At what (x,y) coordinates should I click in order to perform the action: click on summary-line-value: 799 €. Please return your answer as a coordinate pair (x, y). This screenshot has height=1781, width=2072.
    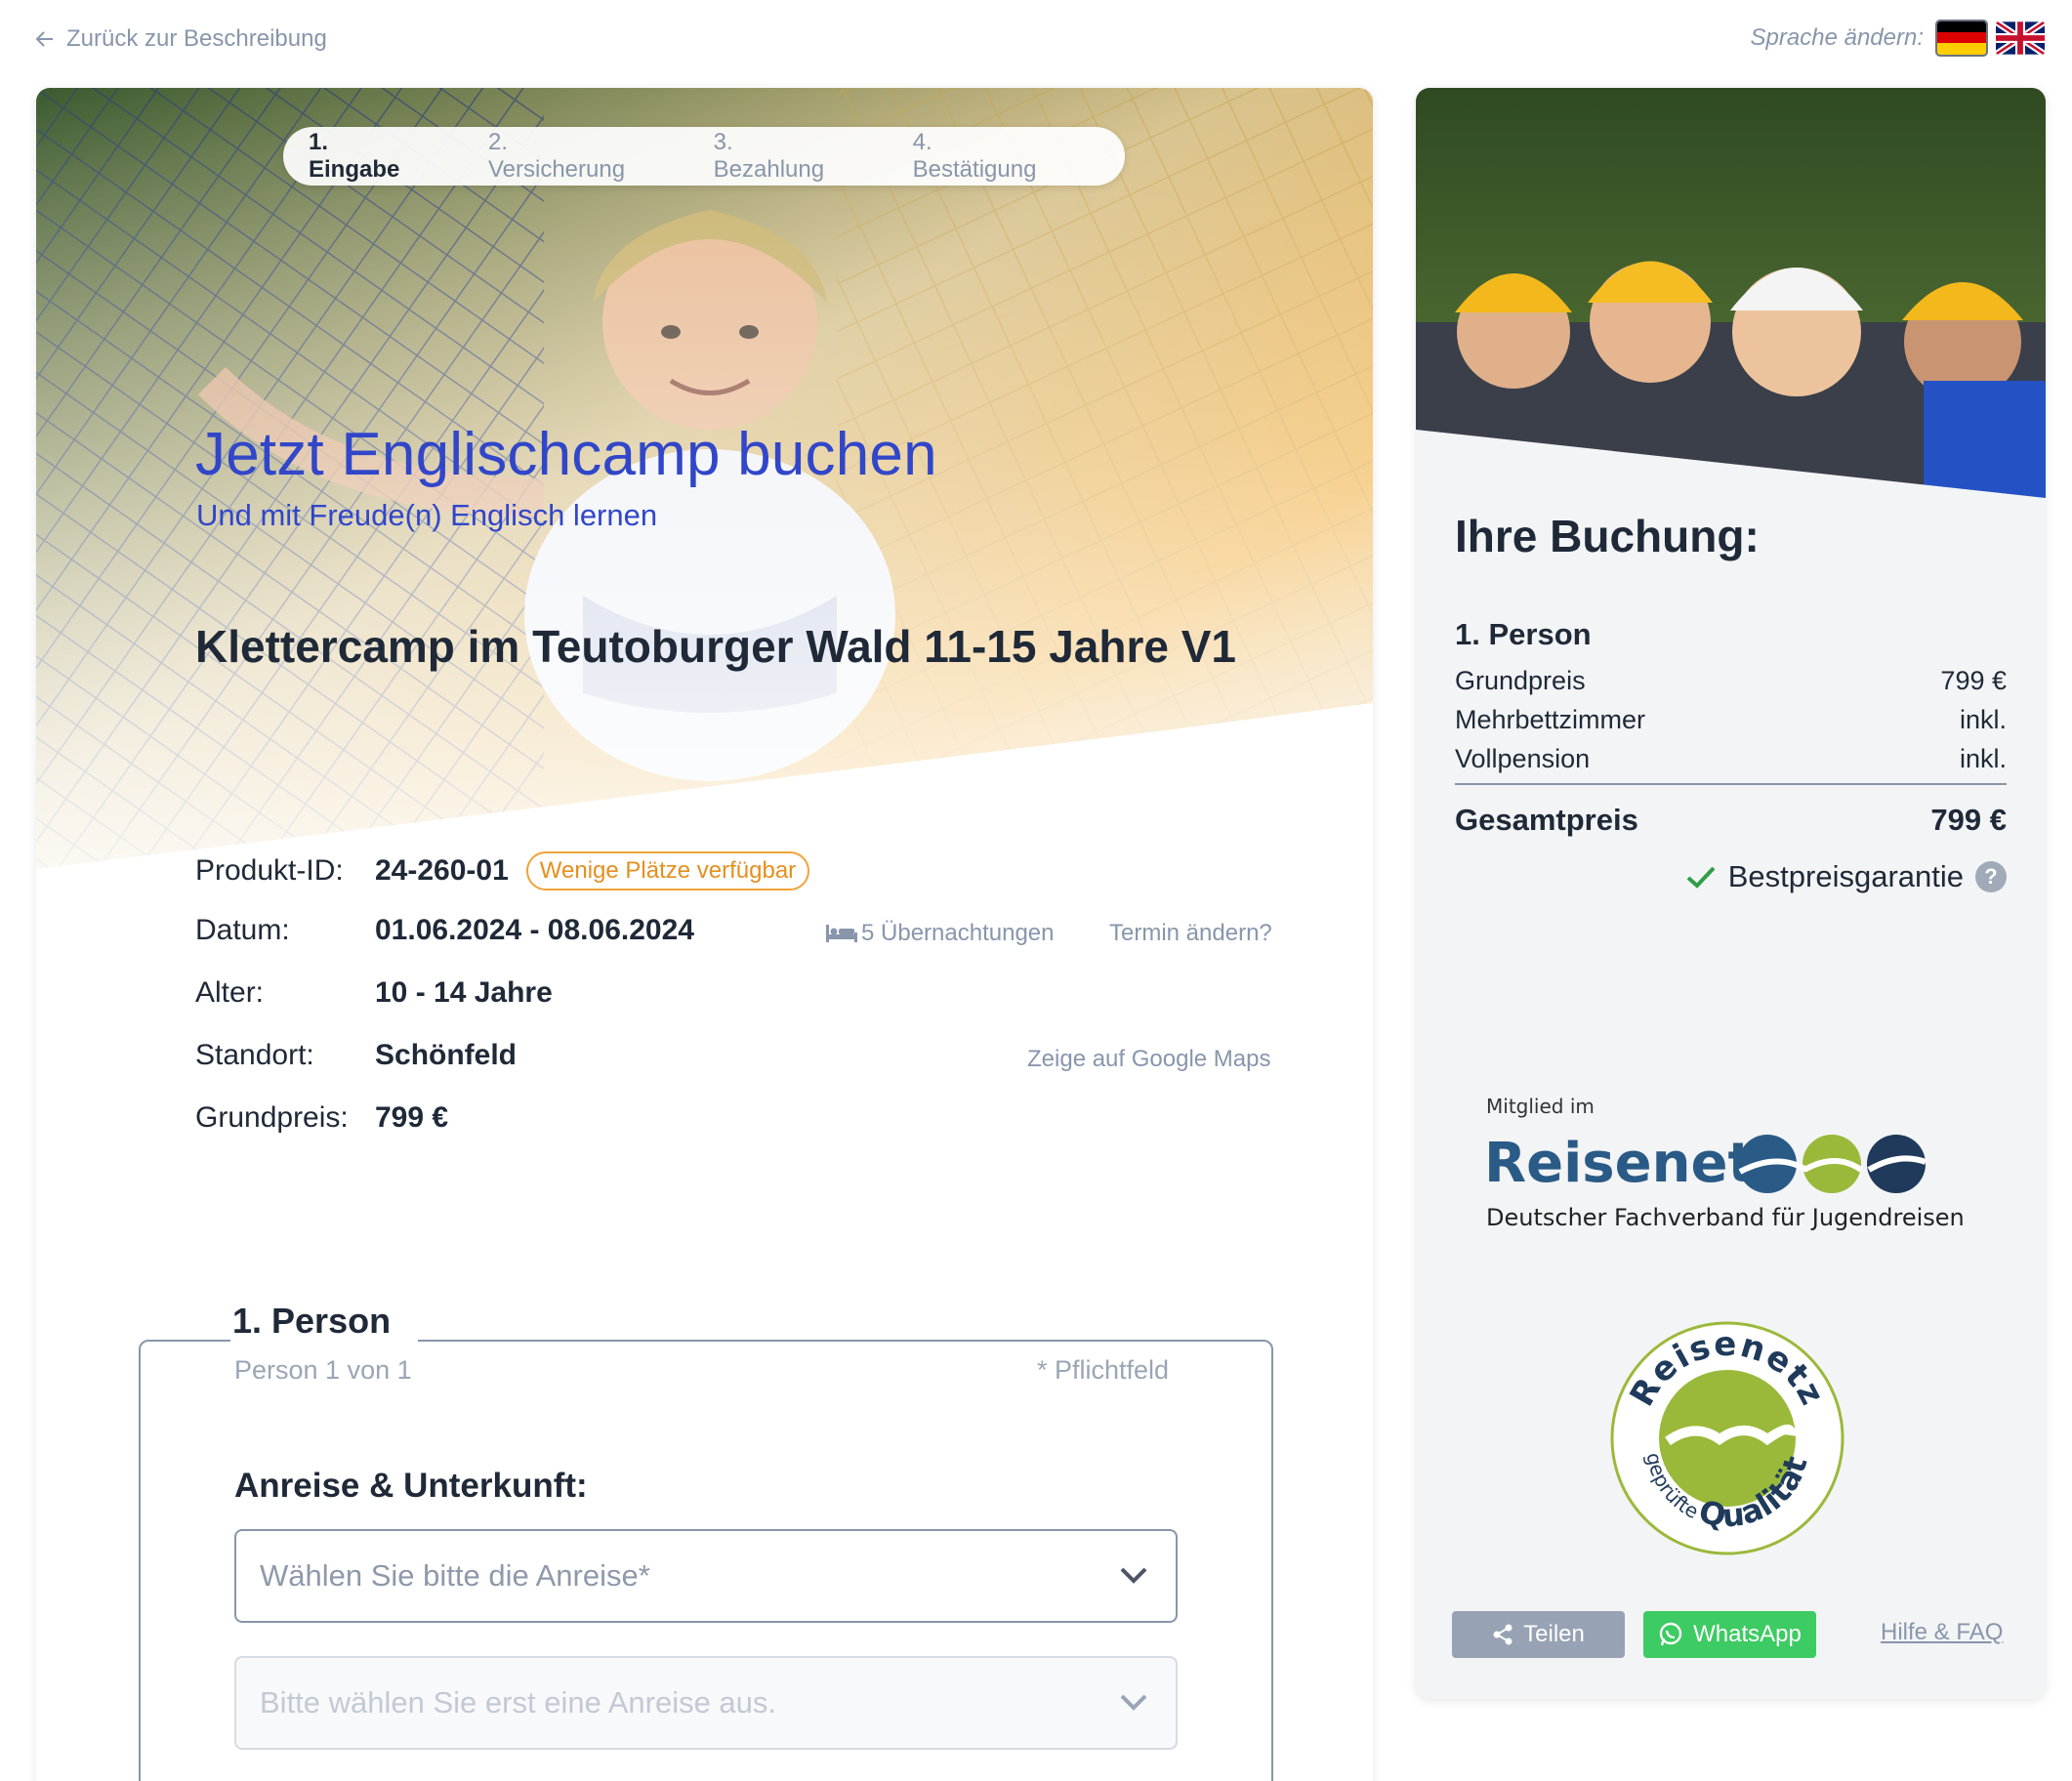
    Looking at the image, I should click on (1973, 680).